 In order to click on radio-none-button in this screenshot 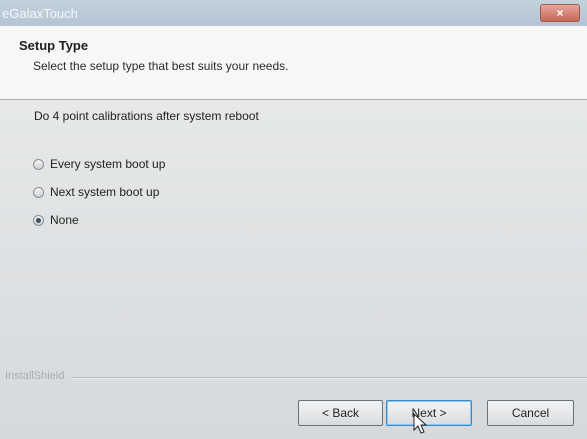, I will do `click(38, 220)`.